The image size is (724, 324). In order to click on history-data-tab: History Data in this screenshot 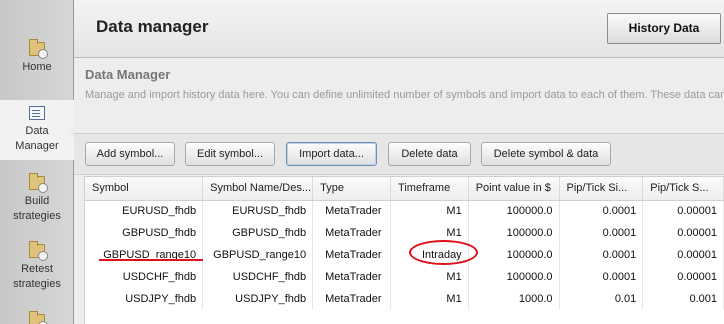, I will do `click(664, 28)`.